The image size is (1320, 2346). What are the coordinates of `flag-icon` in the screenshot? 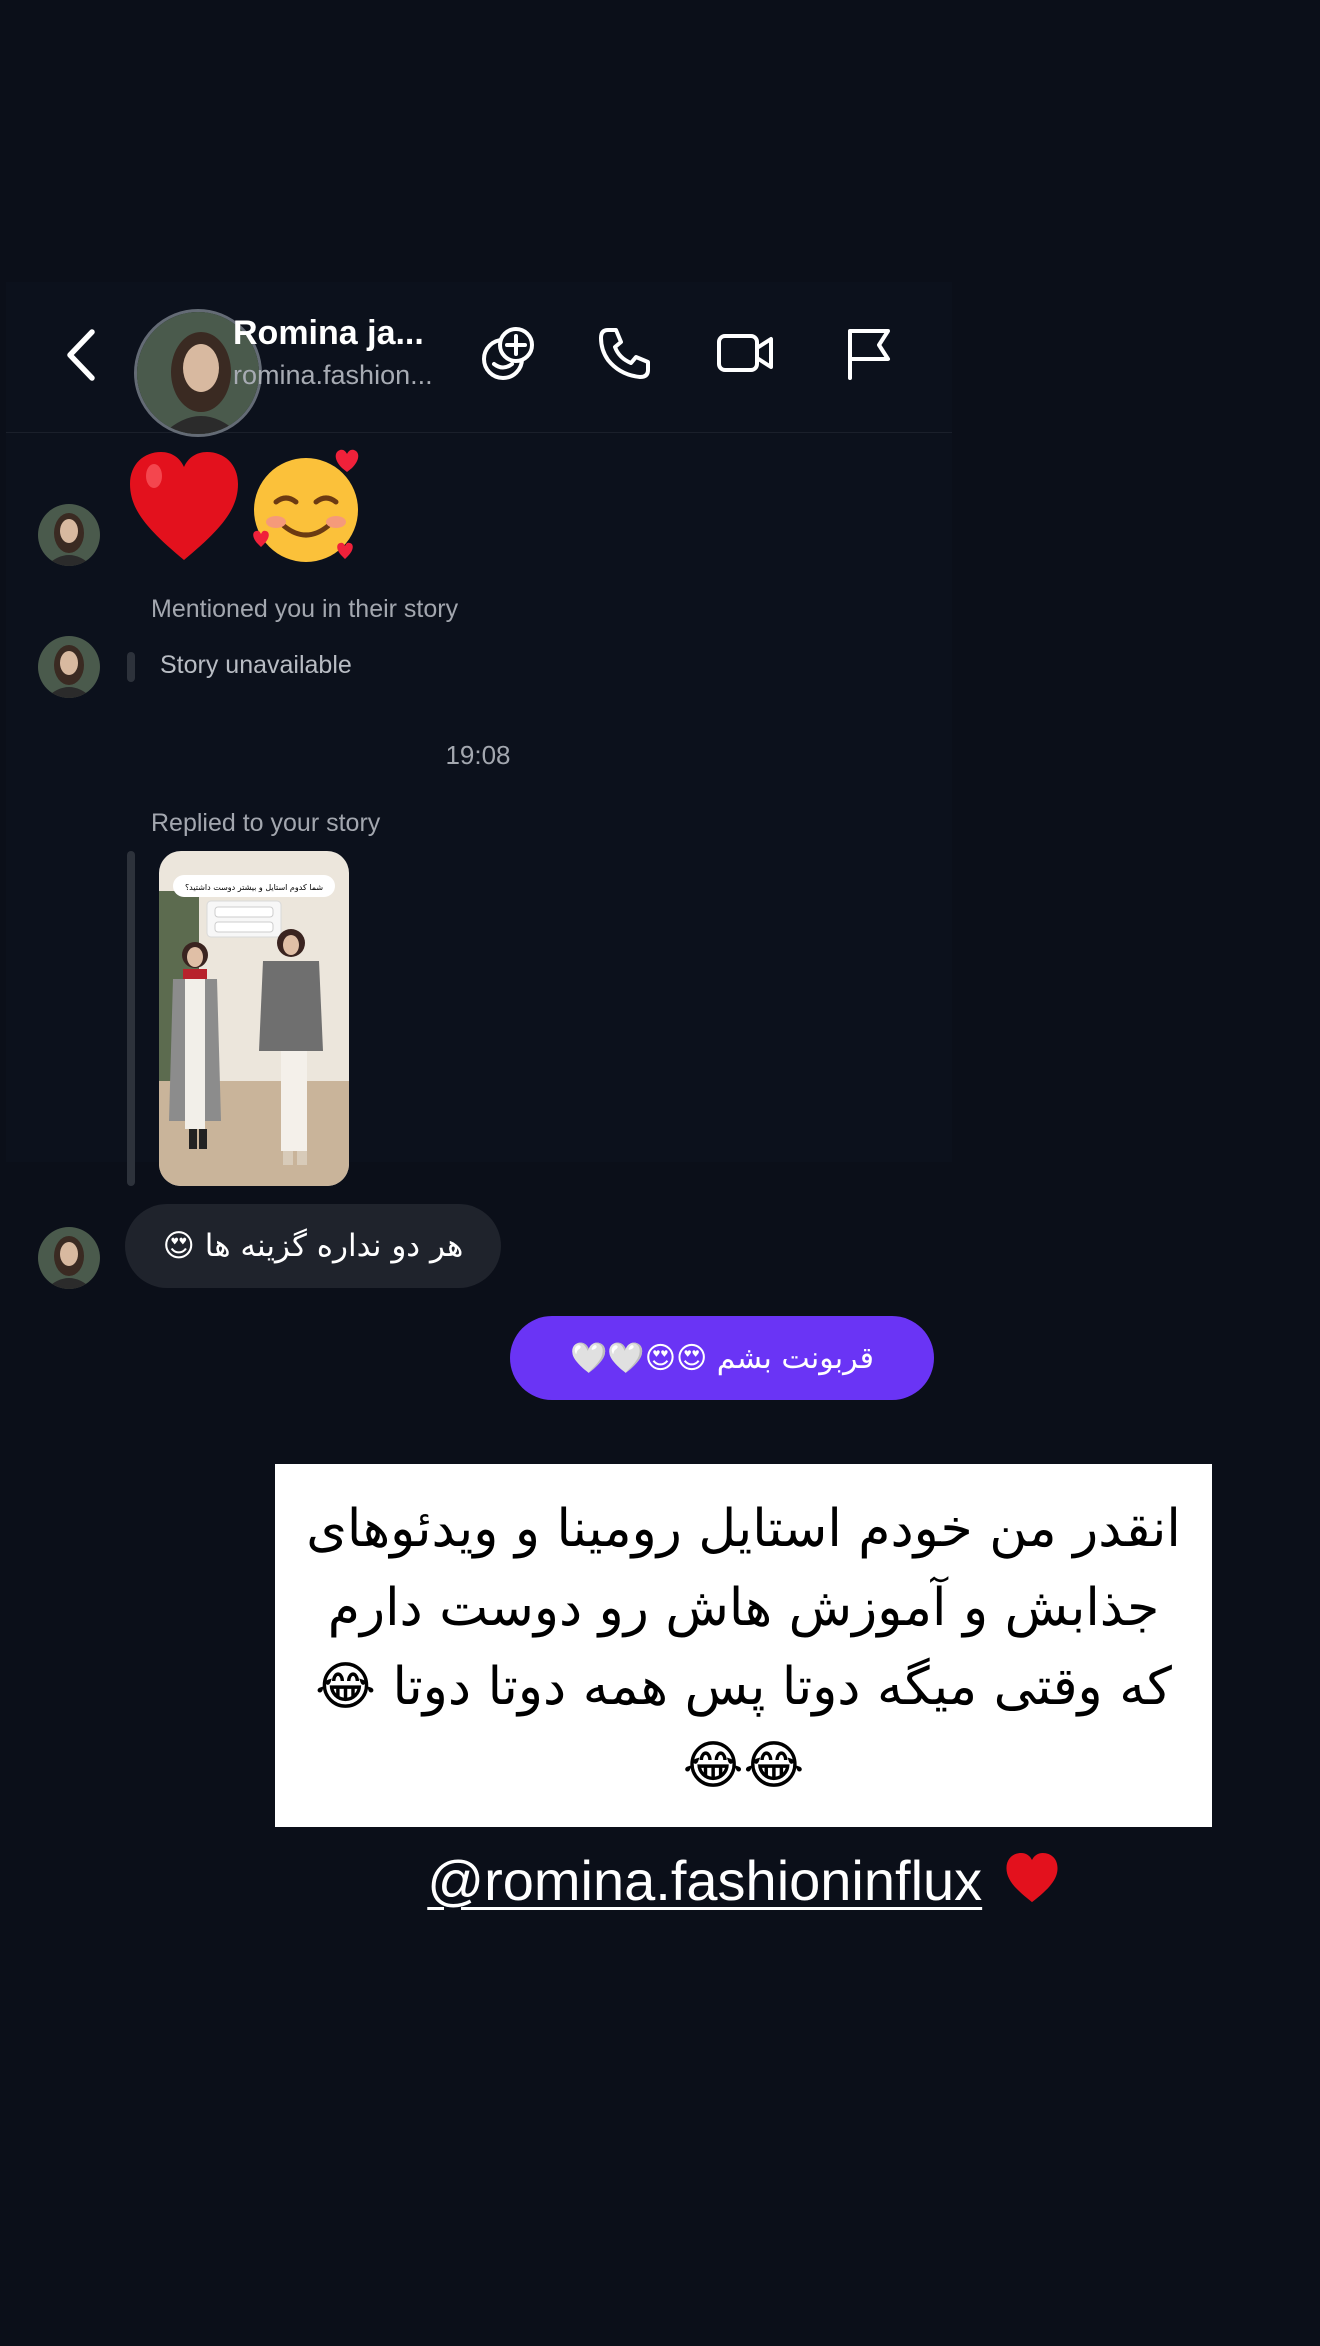 It's located at (869, 354).